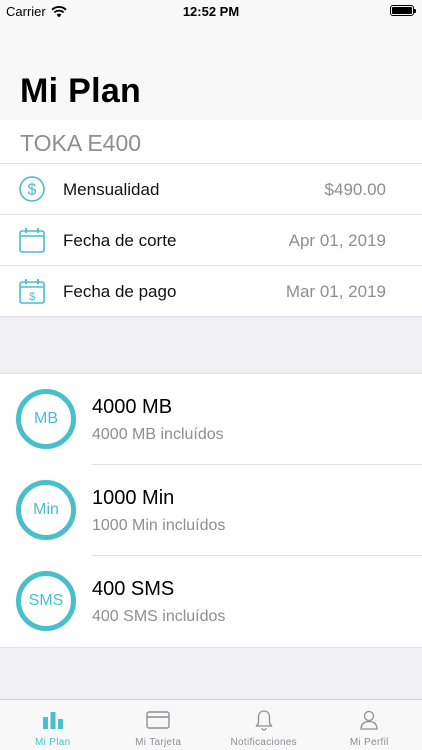 The image size is (422, 750). I want to click on info-value: Apr 01, 2019, so click(337, 240).